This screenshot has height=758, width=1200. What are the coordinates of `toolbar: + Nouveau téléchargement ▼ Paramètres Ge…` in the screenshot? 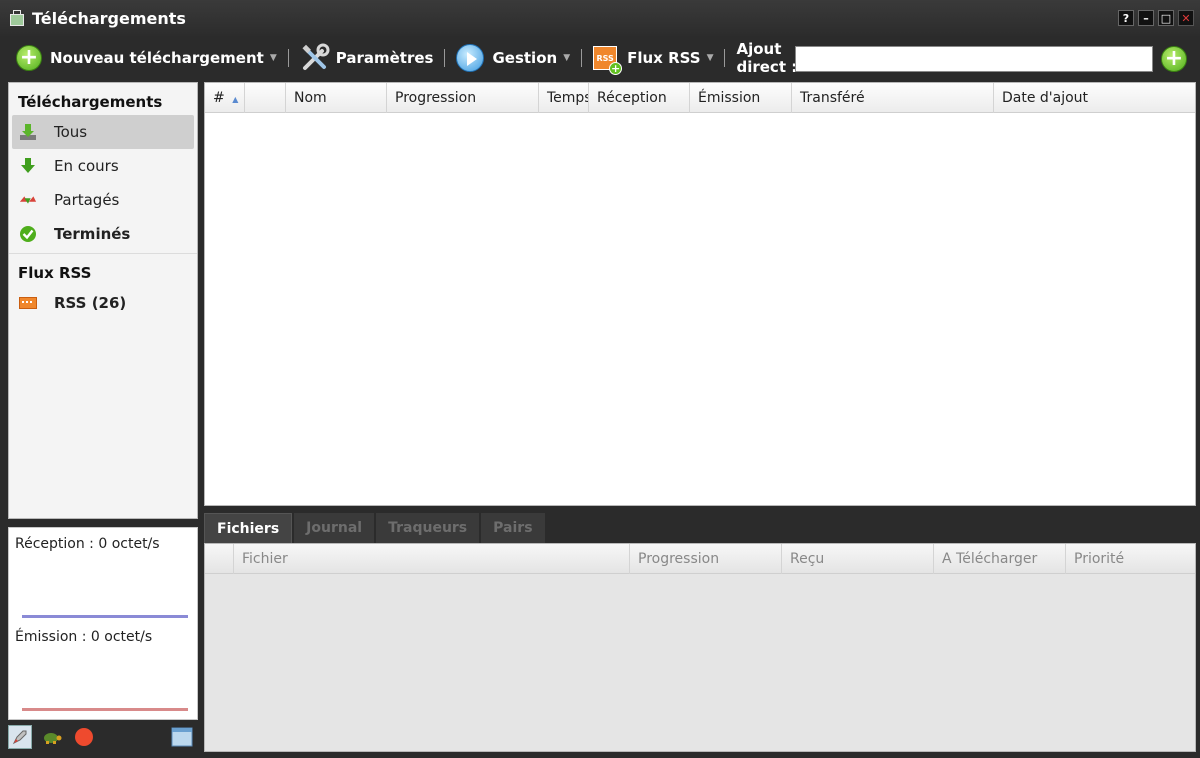 It's located at (600, 58).